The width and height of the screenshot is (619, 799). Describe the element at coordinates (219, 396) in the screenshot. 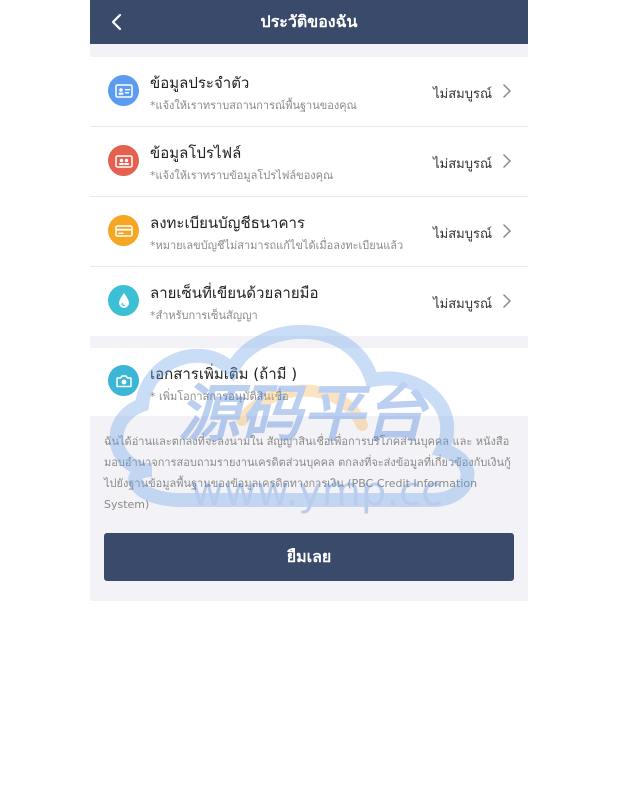

I see `item-subtitle: * เพิ่มโอกาสการอนุมัติสินเชื่อ` at that location.